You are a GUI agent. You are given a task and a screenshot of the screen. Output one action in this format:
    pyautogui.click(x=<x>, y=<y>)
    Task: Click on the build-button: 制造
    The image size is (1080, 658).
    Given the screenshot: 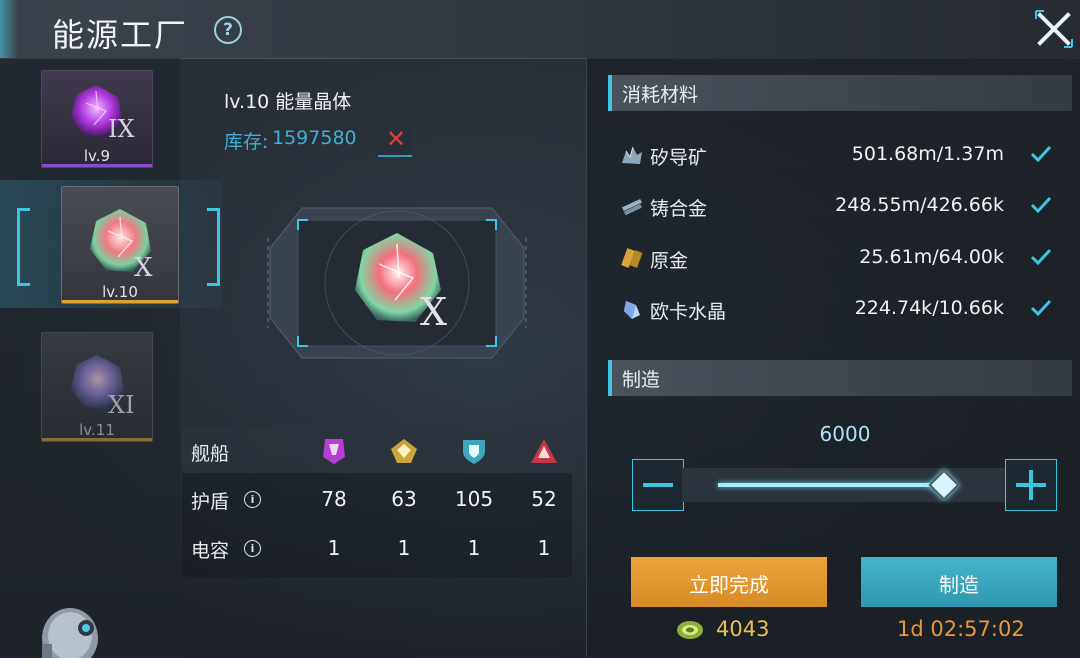 What is the action you would take?
    pyautogui.click(x=959, y=582)
    